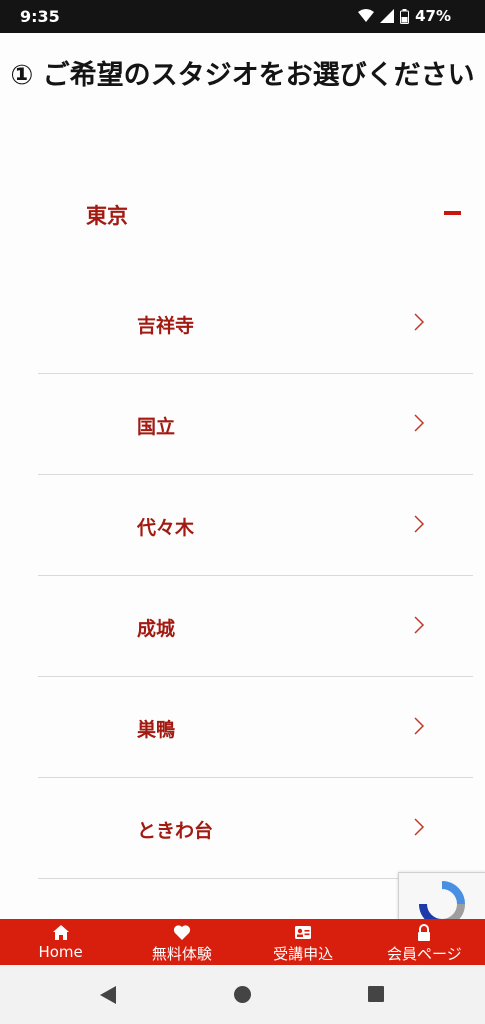 The width and height of the screenshot is (485, 1024). I want to click on nav-member-label: 会員ページ, so click(424, 954).